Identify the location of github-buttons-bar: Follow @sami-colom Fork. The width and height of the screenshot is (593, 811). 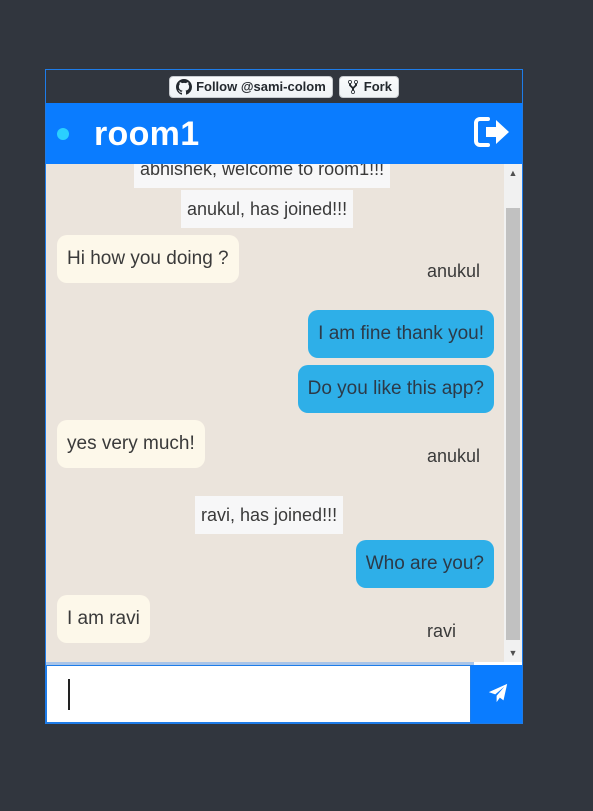
(284, 86).